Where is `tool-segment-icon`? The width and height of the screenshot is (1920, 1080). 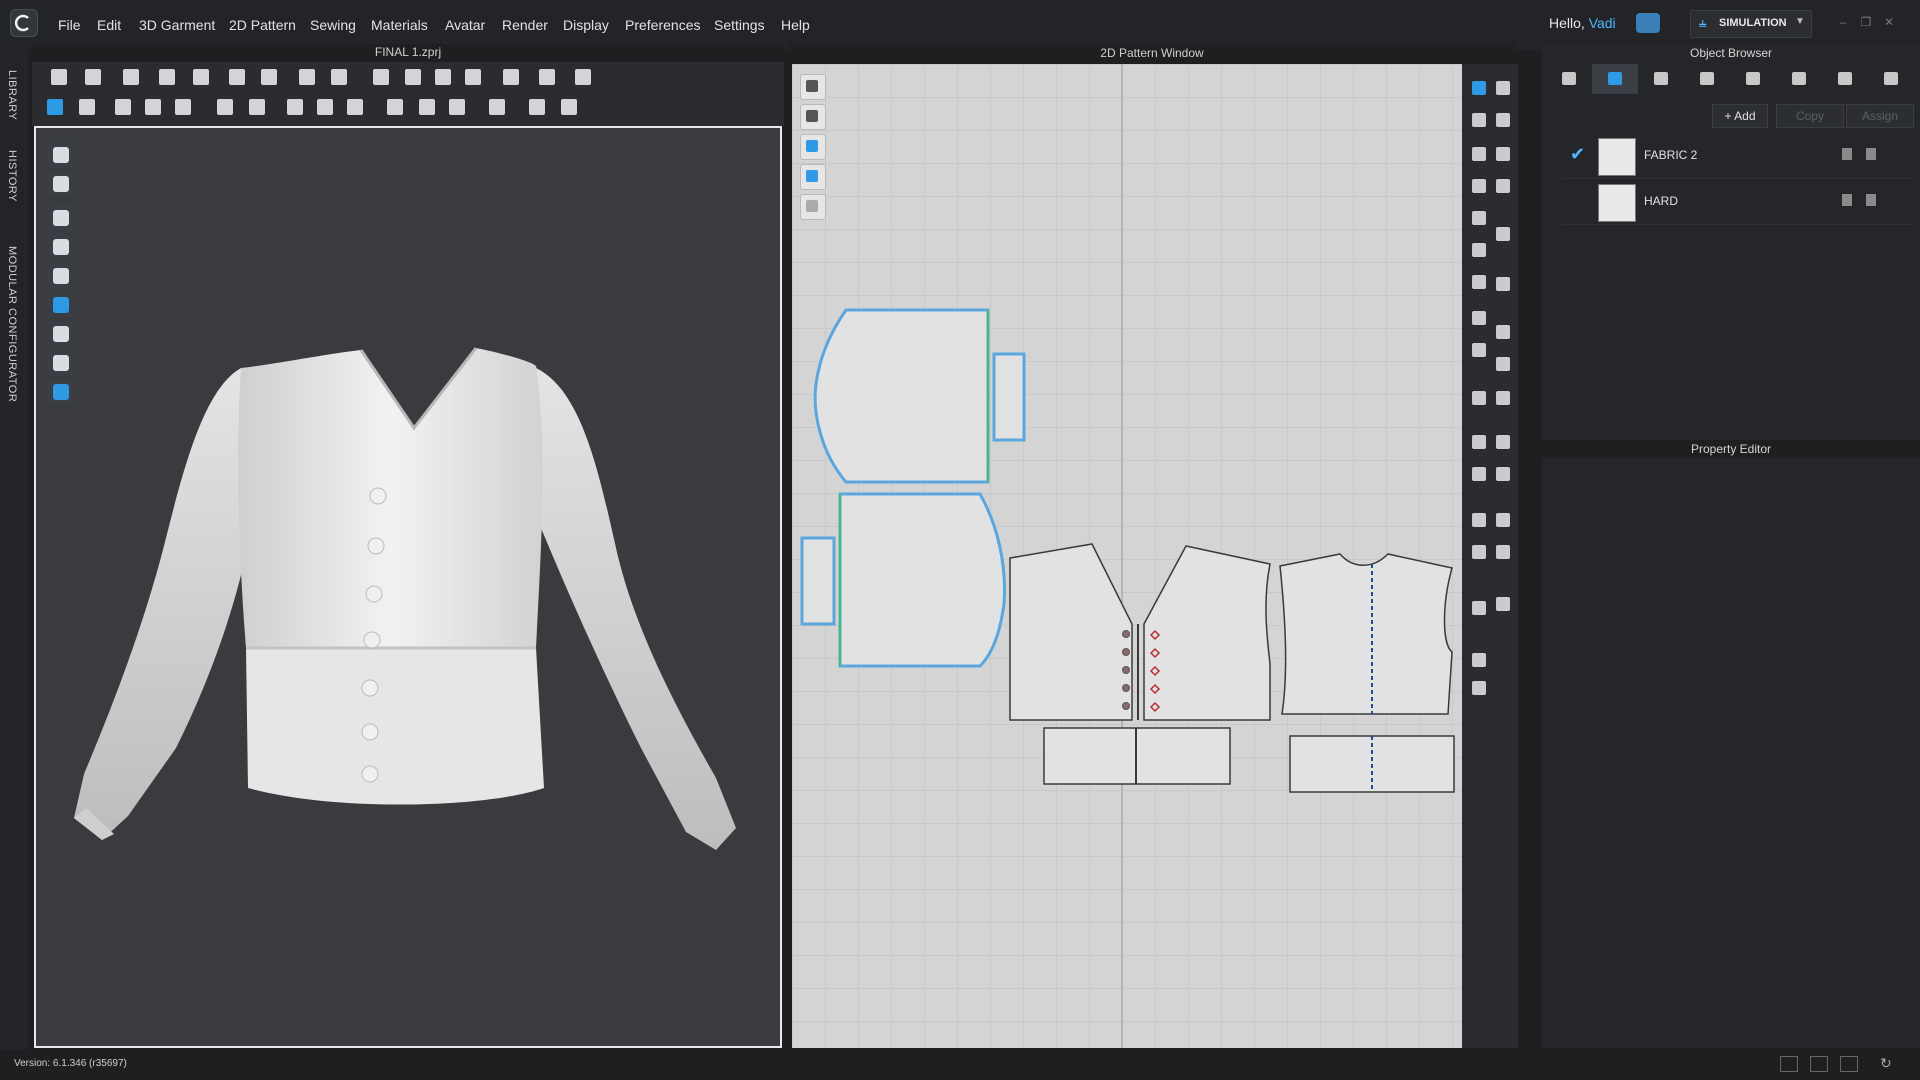
tool-segment-icon is located at coordinates (123, 107).